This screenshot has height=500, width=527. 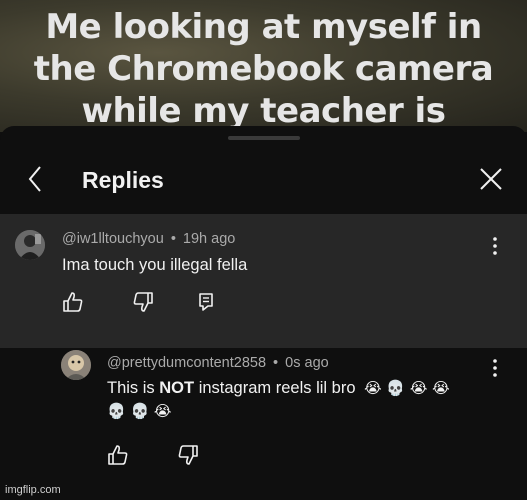 What do you see at coordinates (307, 363) in the screenshot?
I see `comment-time: 0s ago` at bounding box center [307, 363].